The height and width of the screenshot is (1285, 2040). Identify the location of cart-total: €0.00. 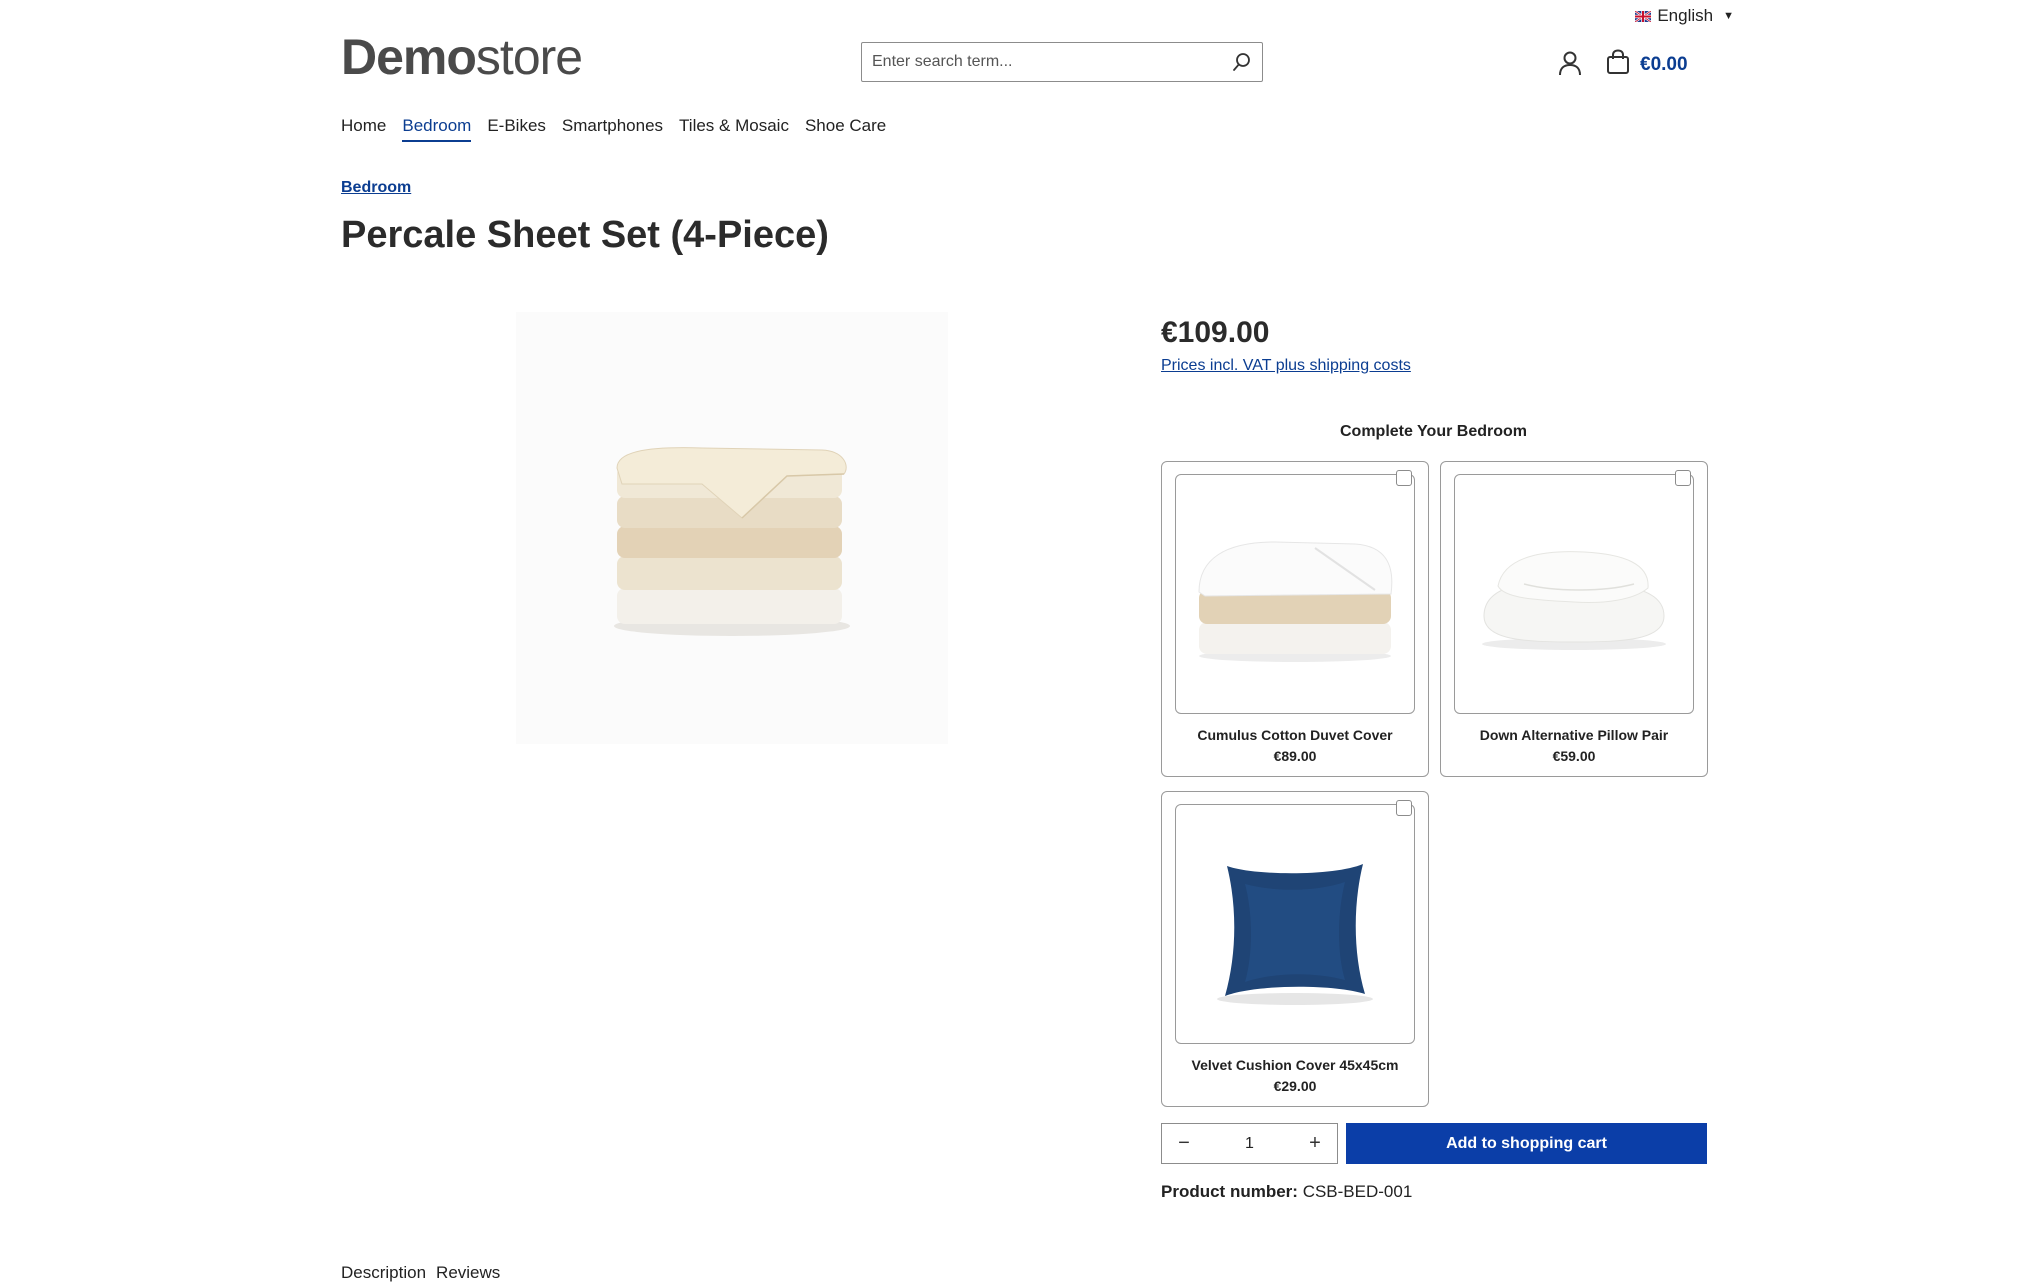
(1664, 64).